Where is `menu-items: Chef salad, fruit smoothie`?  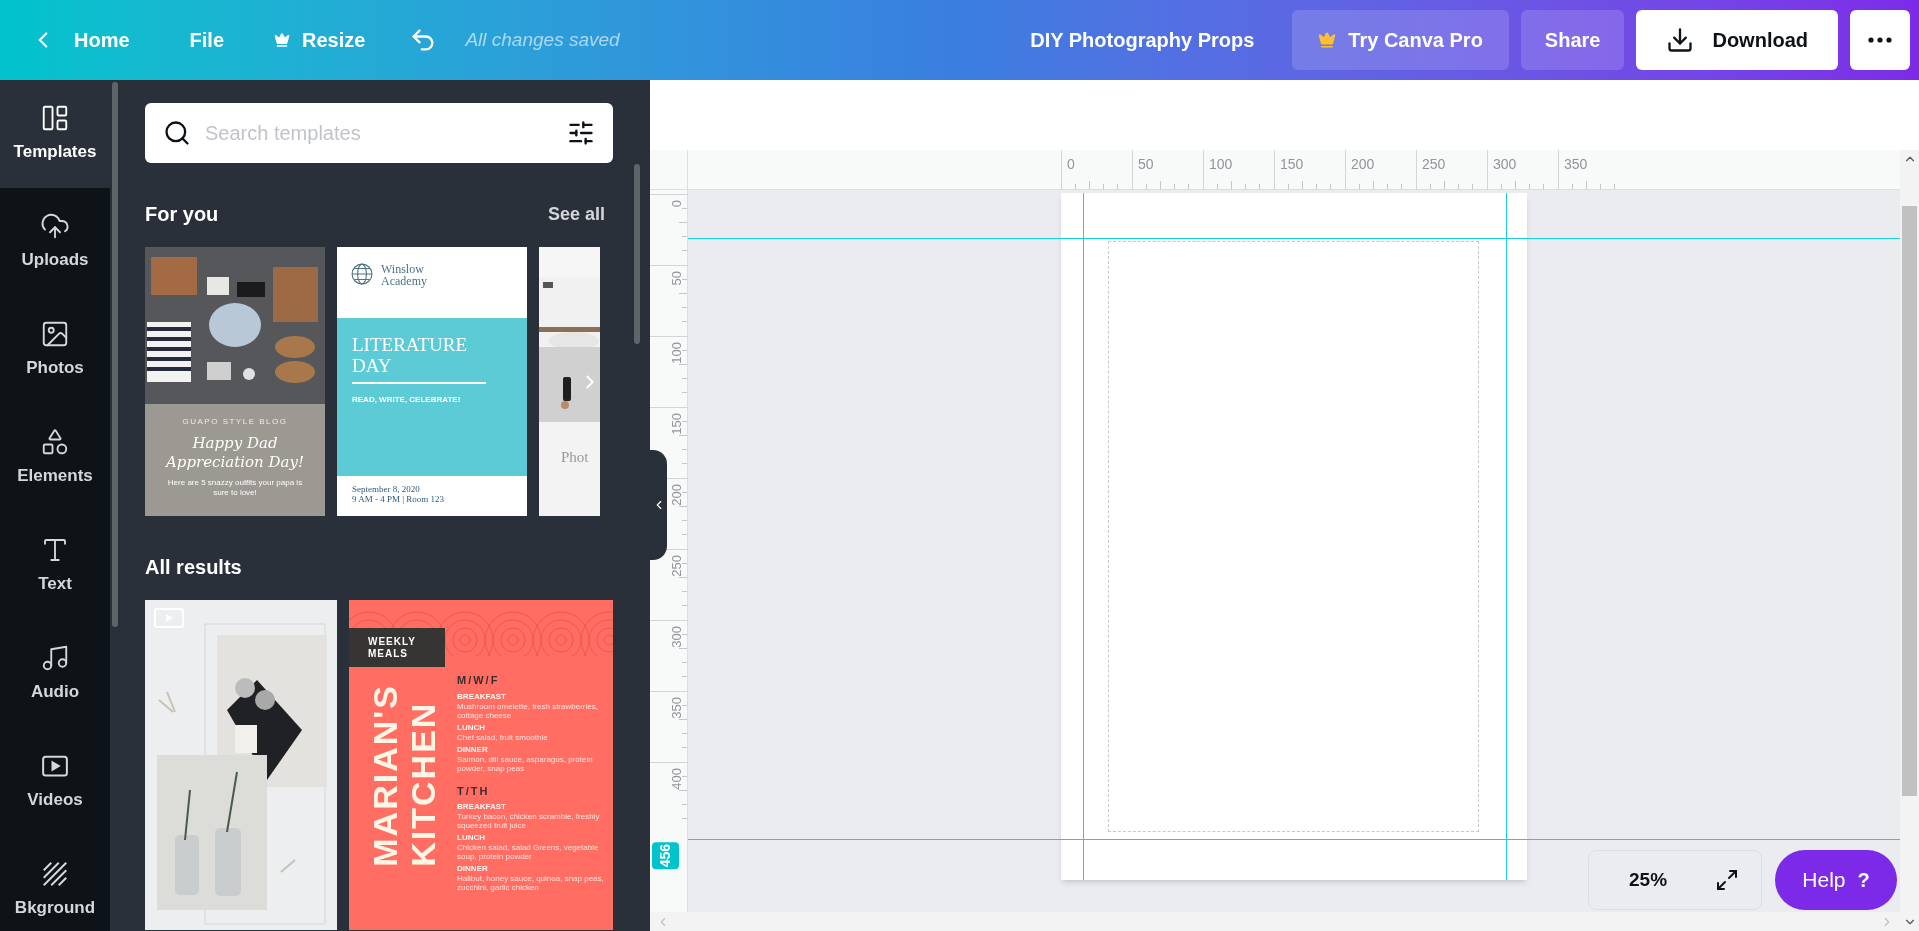 menu-items: Chef salad, fruit smoothie is located at coordinates (503, 737).